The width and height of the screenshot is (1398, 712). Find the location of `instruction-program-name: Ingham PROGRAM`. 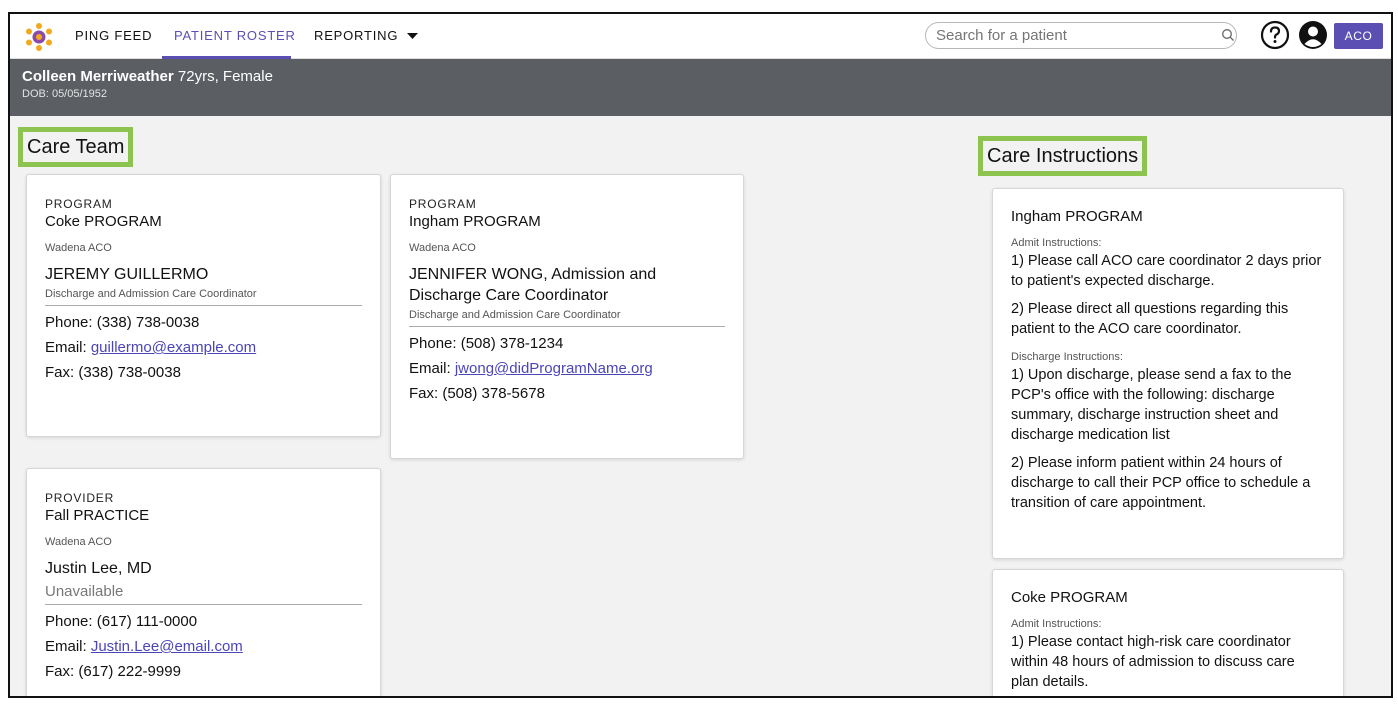

instruction-program-name: Ingham PROGRAM is located at coordinates (1077, 216).